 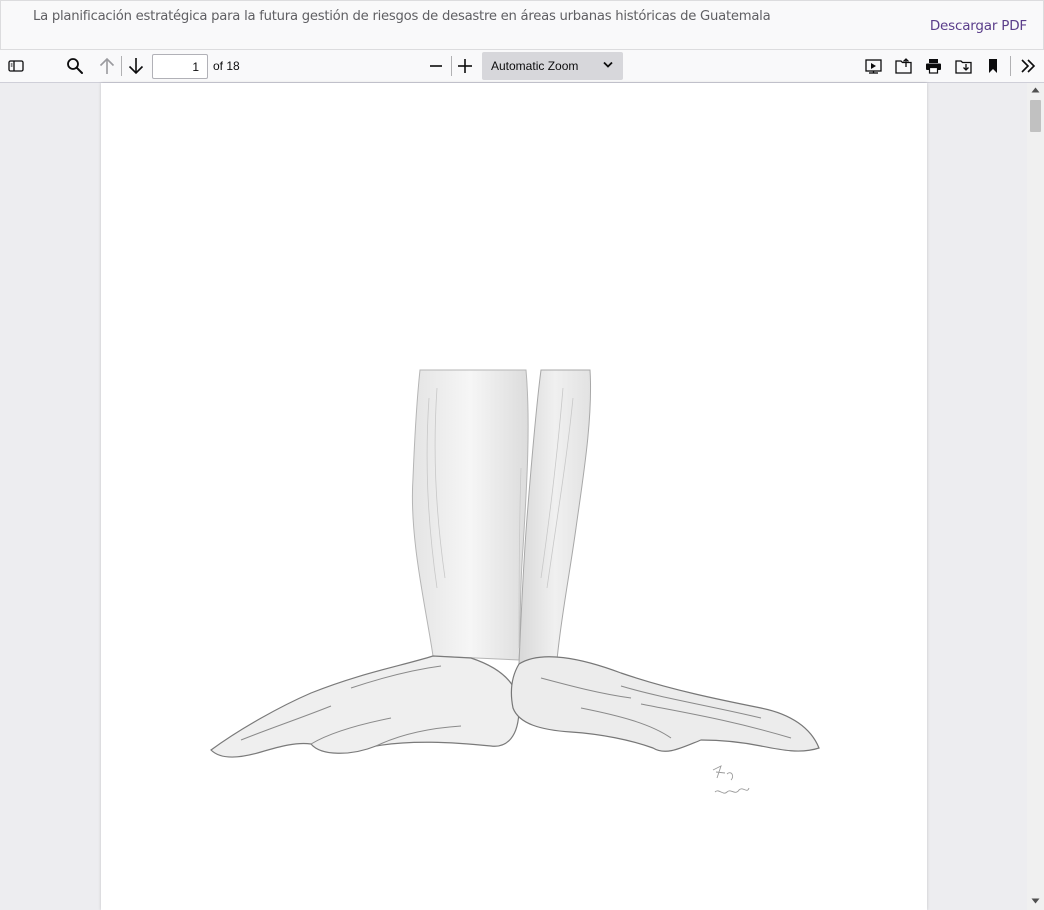 I want to click on sidebar-toggle-icon, so click(x=16, y=66).